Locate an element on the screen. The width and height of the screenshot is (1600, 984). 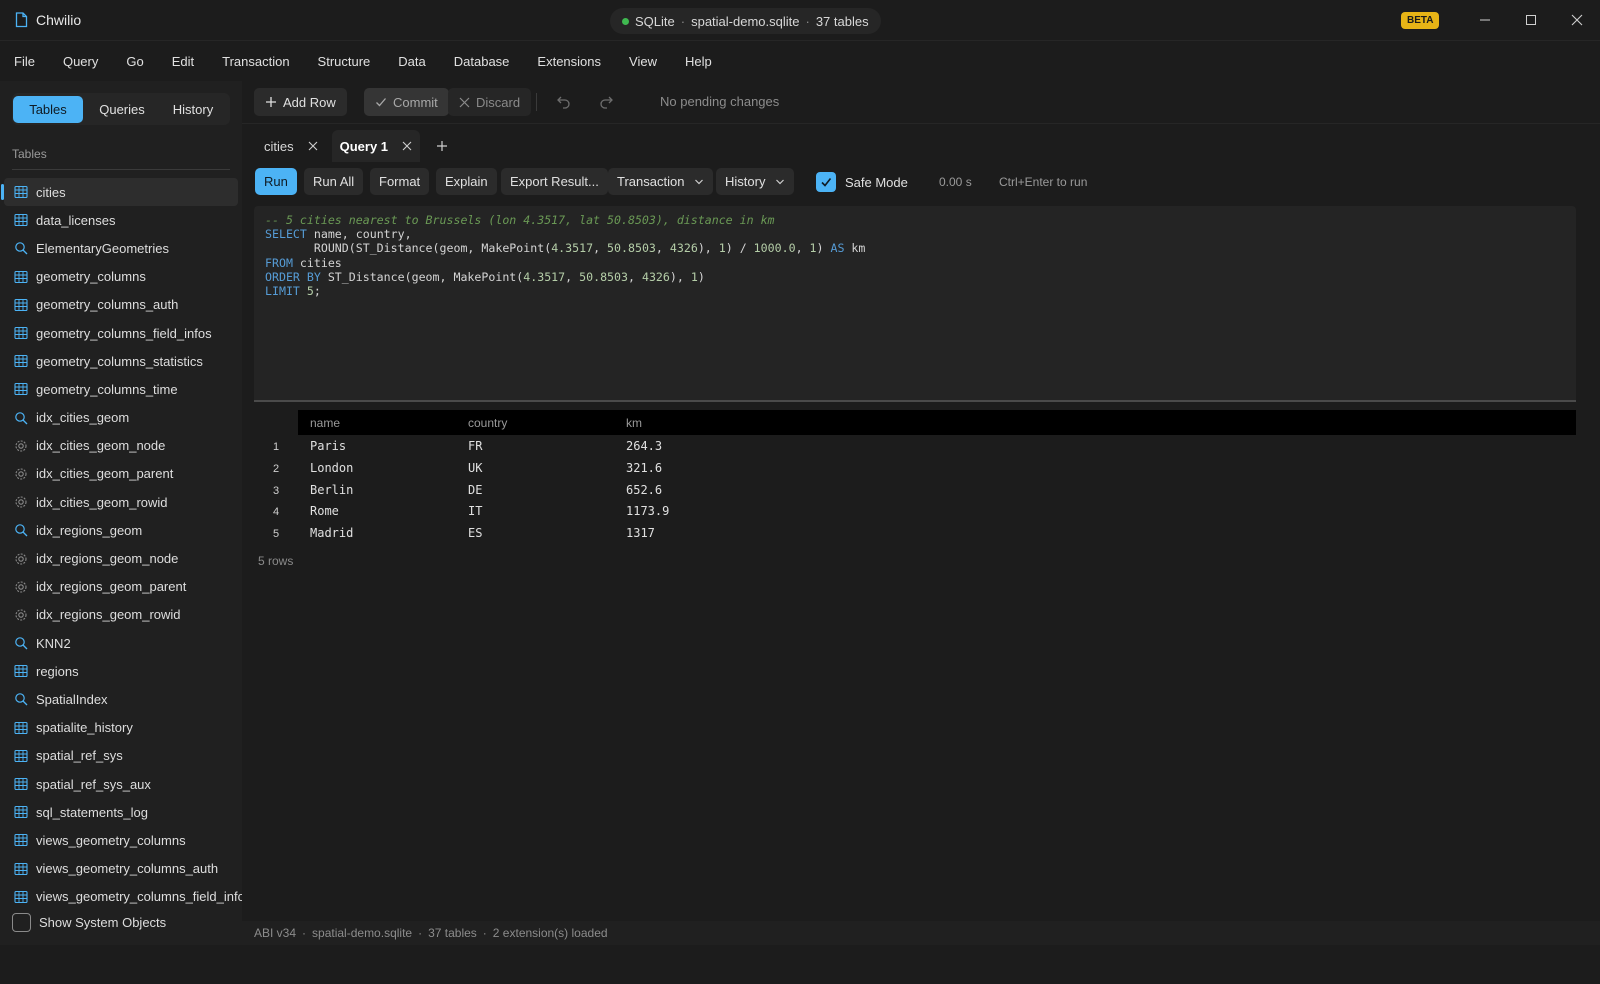
sidebar-item-geometry-columns-field-infos: geometry_columns_field_infos is located at coordinates (121, 333).